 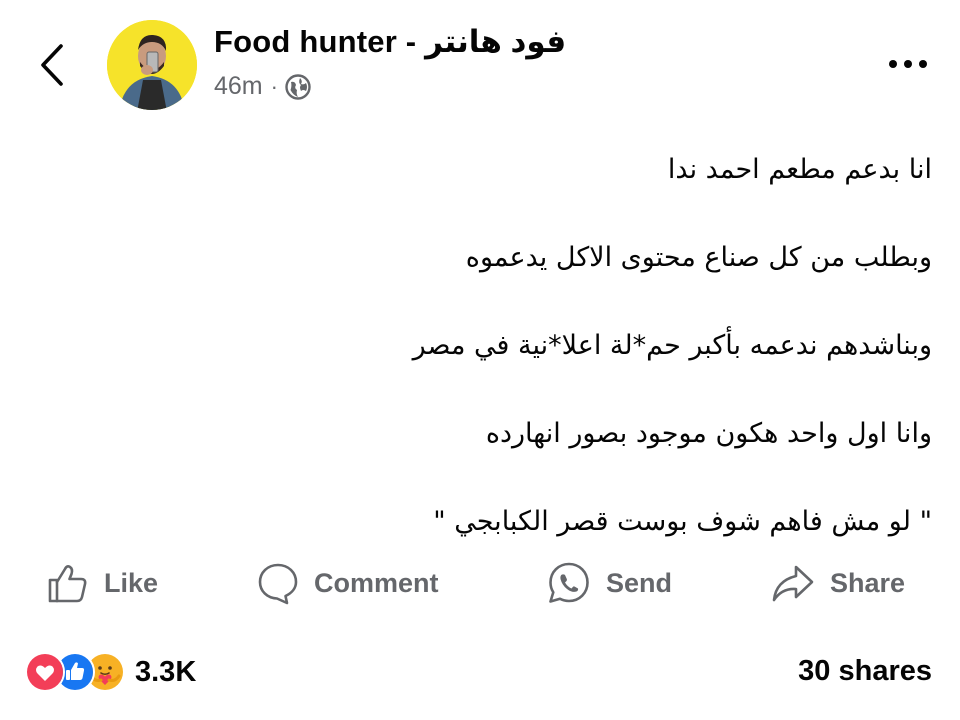 I want to click on back-button, so click(x=54, y=65).